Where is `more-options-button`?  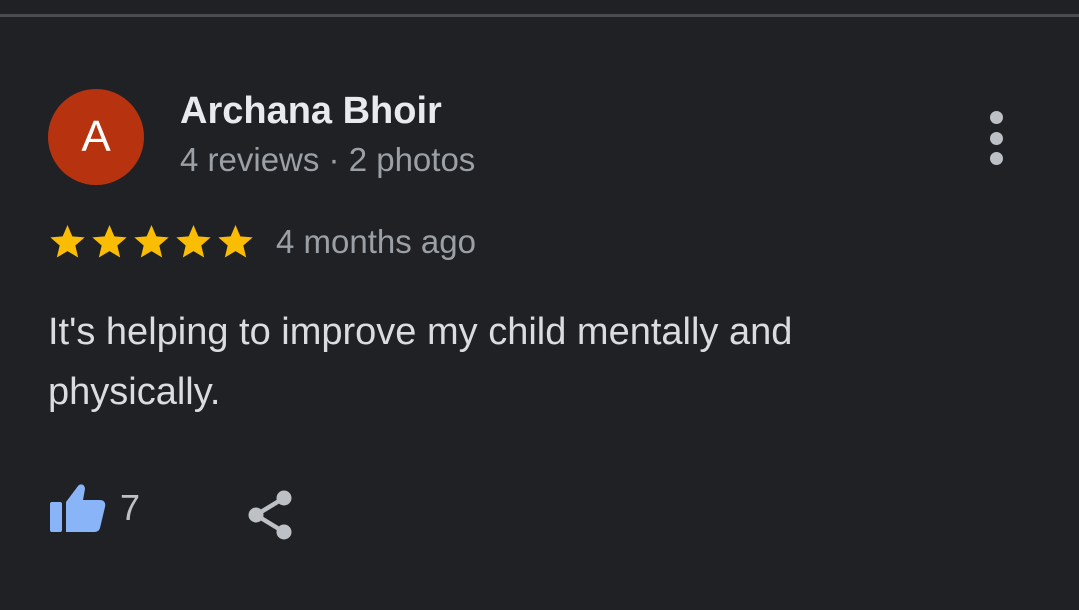 more-options-button is located at coordinates (996, 138).